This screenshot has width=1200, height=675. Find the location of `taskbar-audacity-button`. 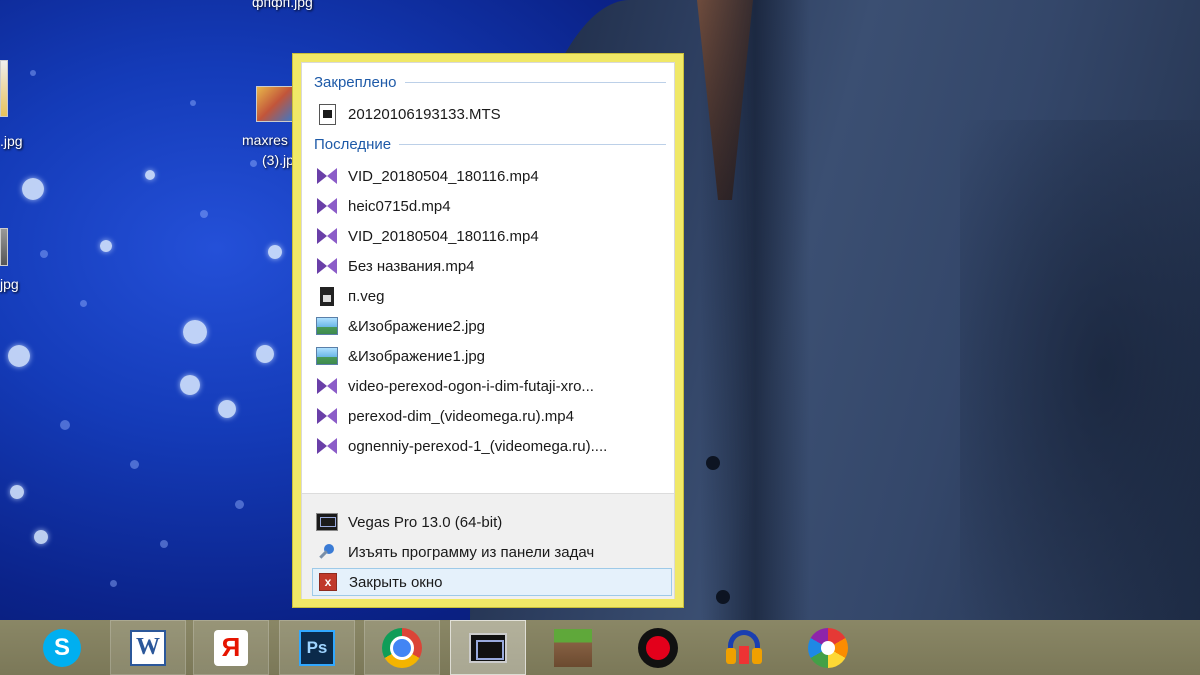

taskbar-audacity-button is located at coordinates (744, 647).